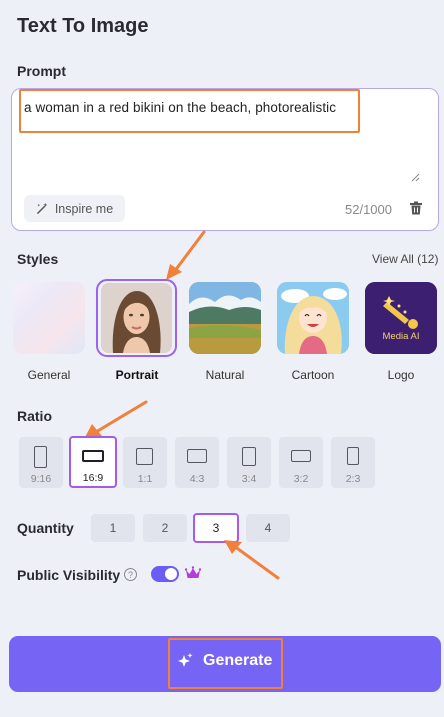  What do you see at coordinates (40, 457) in the screenshot?
I see `ratio-9-16-icon` at bounding box center [40, 457].